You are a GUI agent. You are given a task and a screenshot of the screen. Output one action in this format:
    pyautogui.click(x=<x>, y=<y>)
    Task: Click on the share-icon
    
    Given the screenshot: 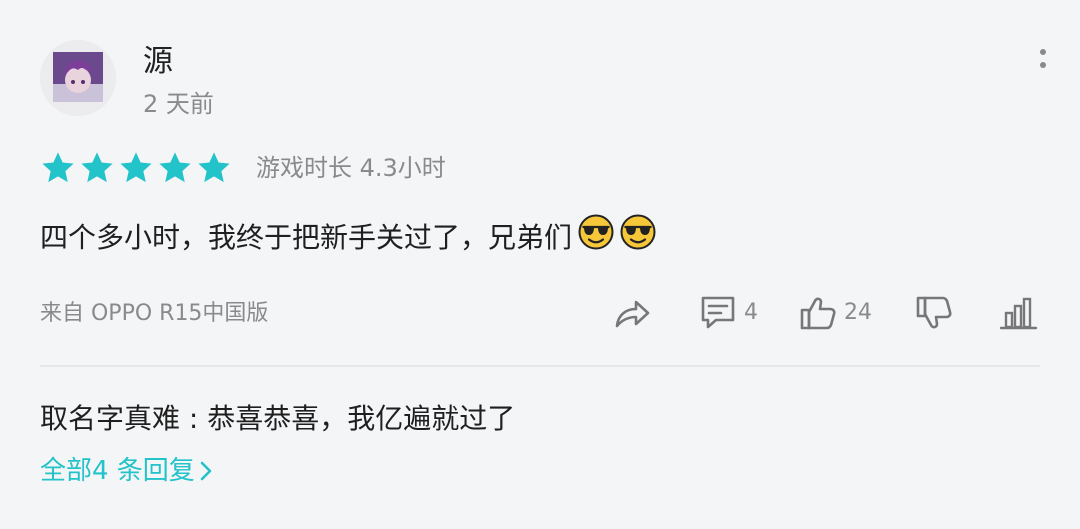 What is the action you would take?
    pyautogui.click(x=632, y=314)
    